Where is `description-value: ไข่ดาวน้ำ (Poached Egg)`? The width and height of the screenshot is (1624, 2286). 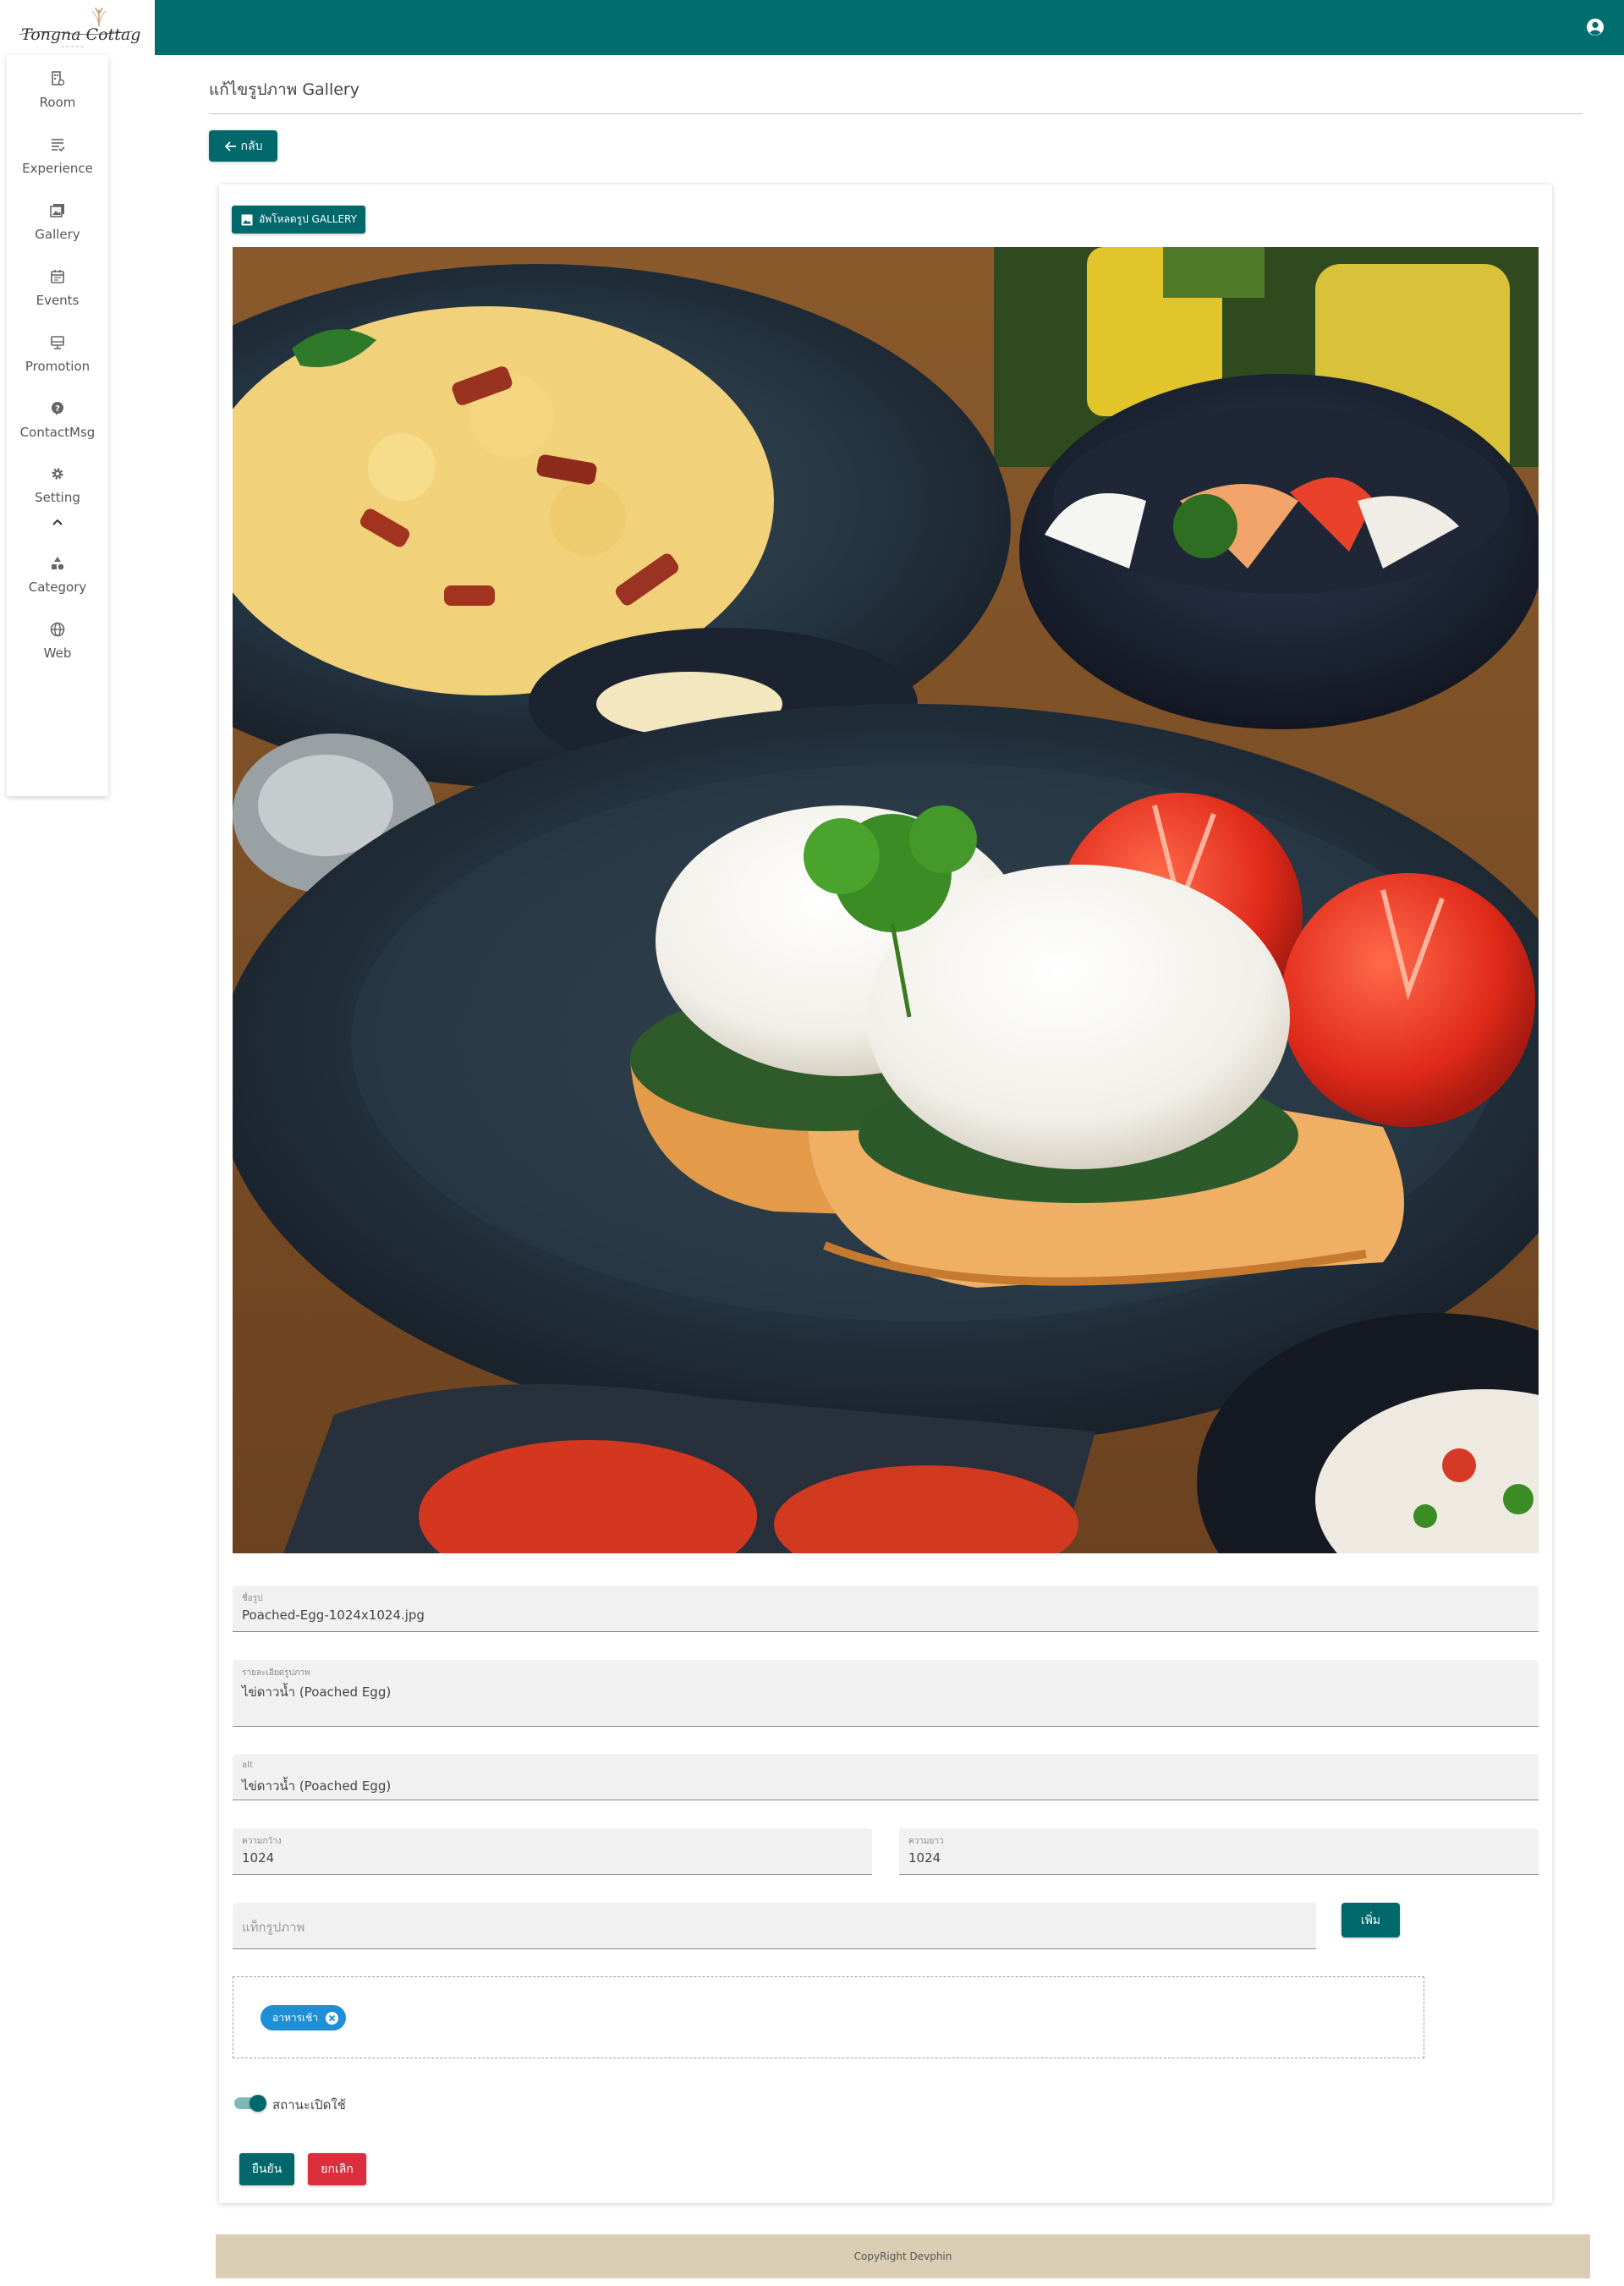
description-value: ไข่ดาวน้ำ (Poached Egg) is located at coordinates (317, 1692).